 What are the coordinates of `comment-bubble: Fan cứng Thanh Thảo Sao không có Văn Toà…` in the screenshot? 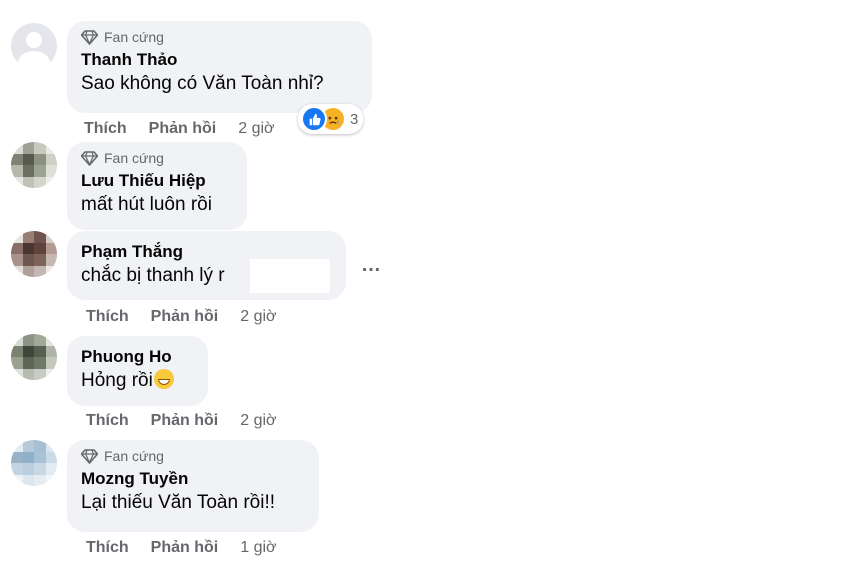 It's located at (219, 67).